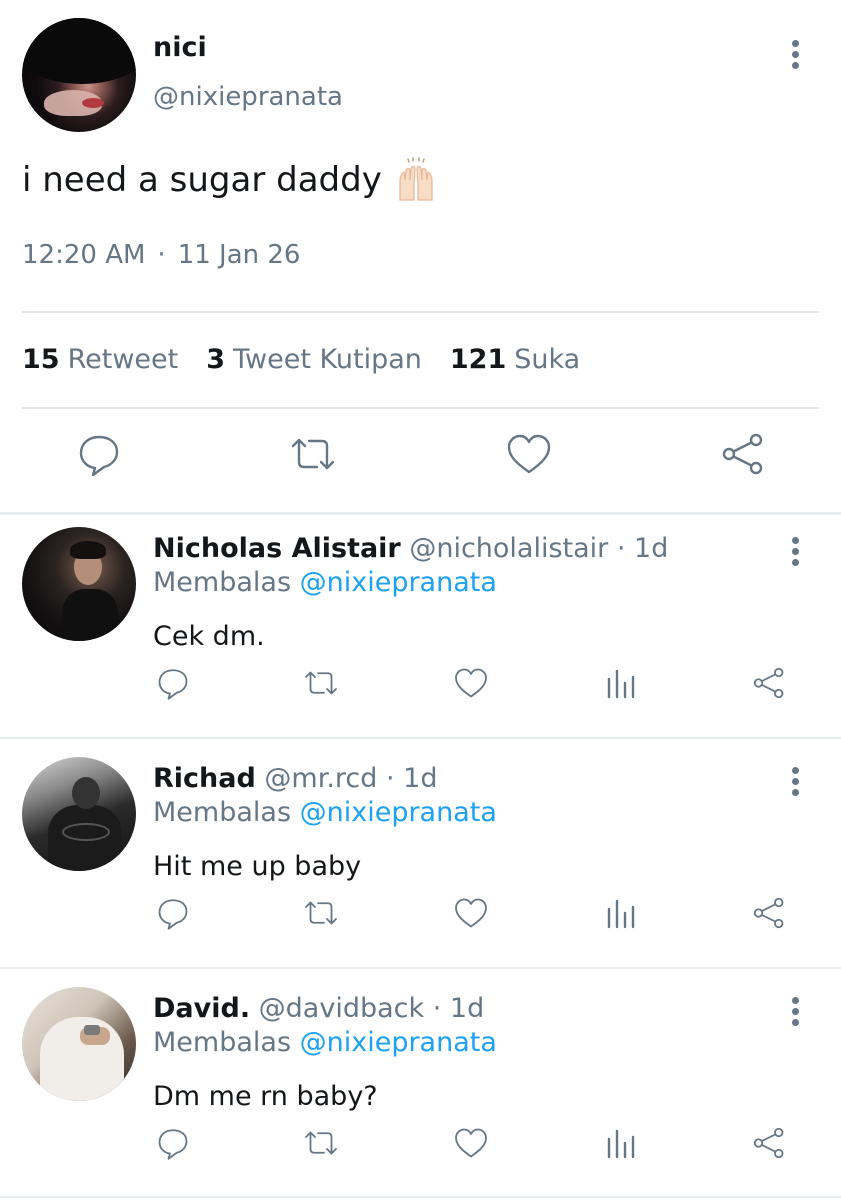  Describe the element at coordinates (204, 778) in the screenshot. I see `reply-author-name: Richad` at that location.